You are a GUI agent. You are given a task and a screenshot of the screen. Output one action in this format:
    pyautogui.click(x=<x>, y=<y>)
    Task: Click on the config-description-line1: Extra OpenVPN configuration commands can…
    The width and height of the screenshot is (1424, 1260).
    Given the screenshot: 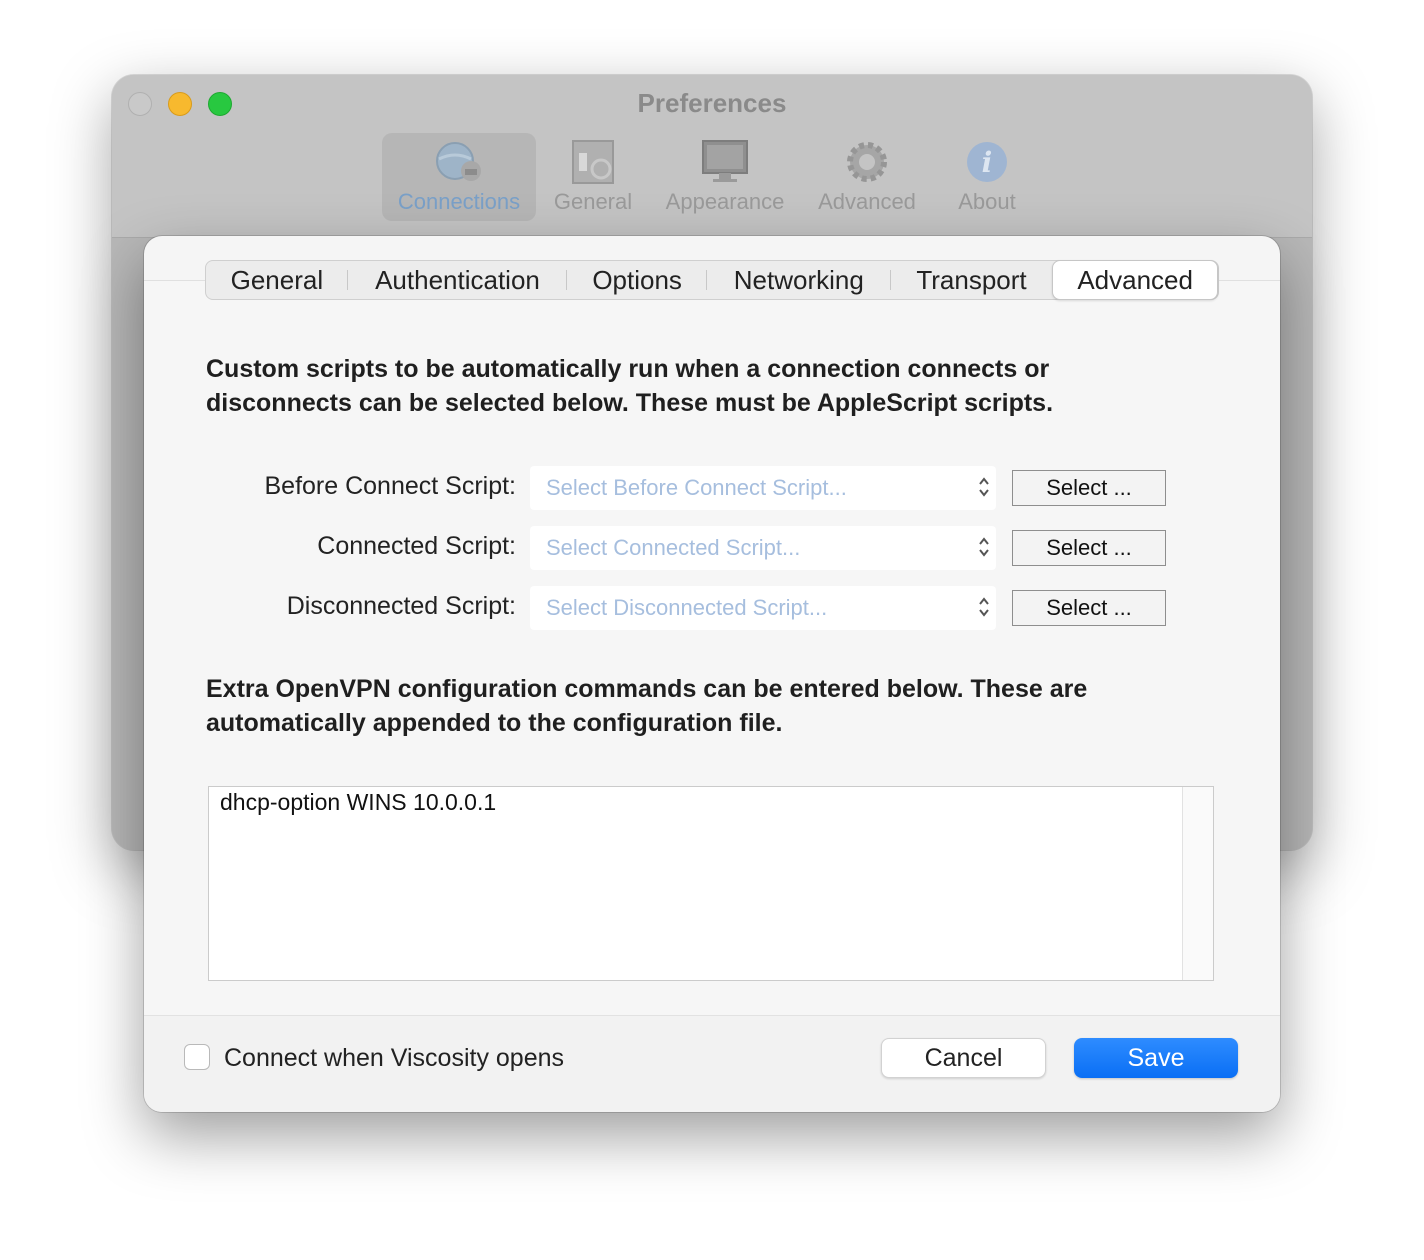 What is the action you would take?
    pyautogui.click(x=647, y=689)
    